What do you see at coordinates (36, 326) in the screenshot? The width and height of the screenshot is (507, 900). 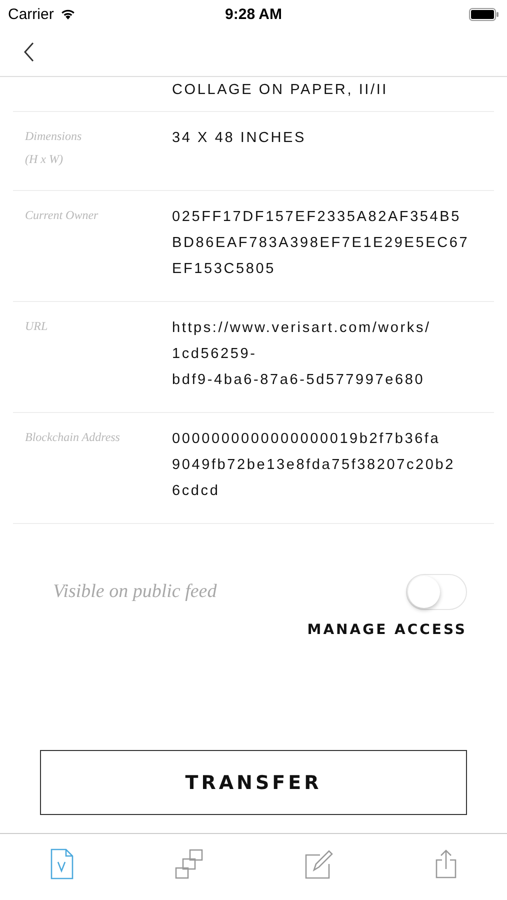 I see `field-label: URL` at bounding box center [36, 326].